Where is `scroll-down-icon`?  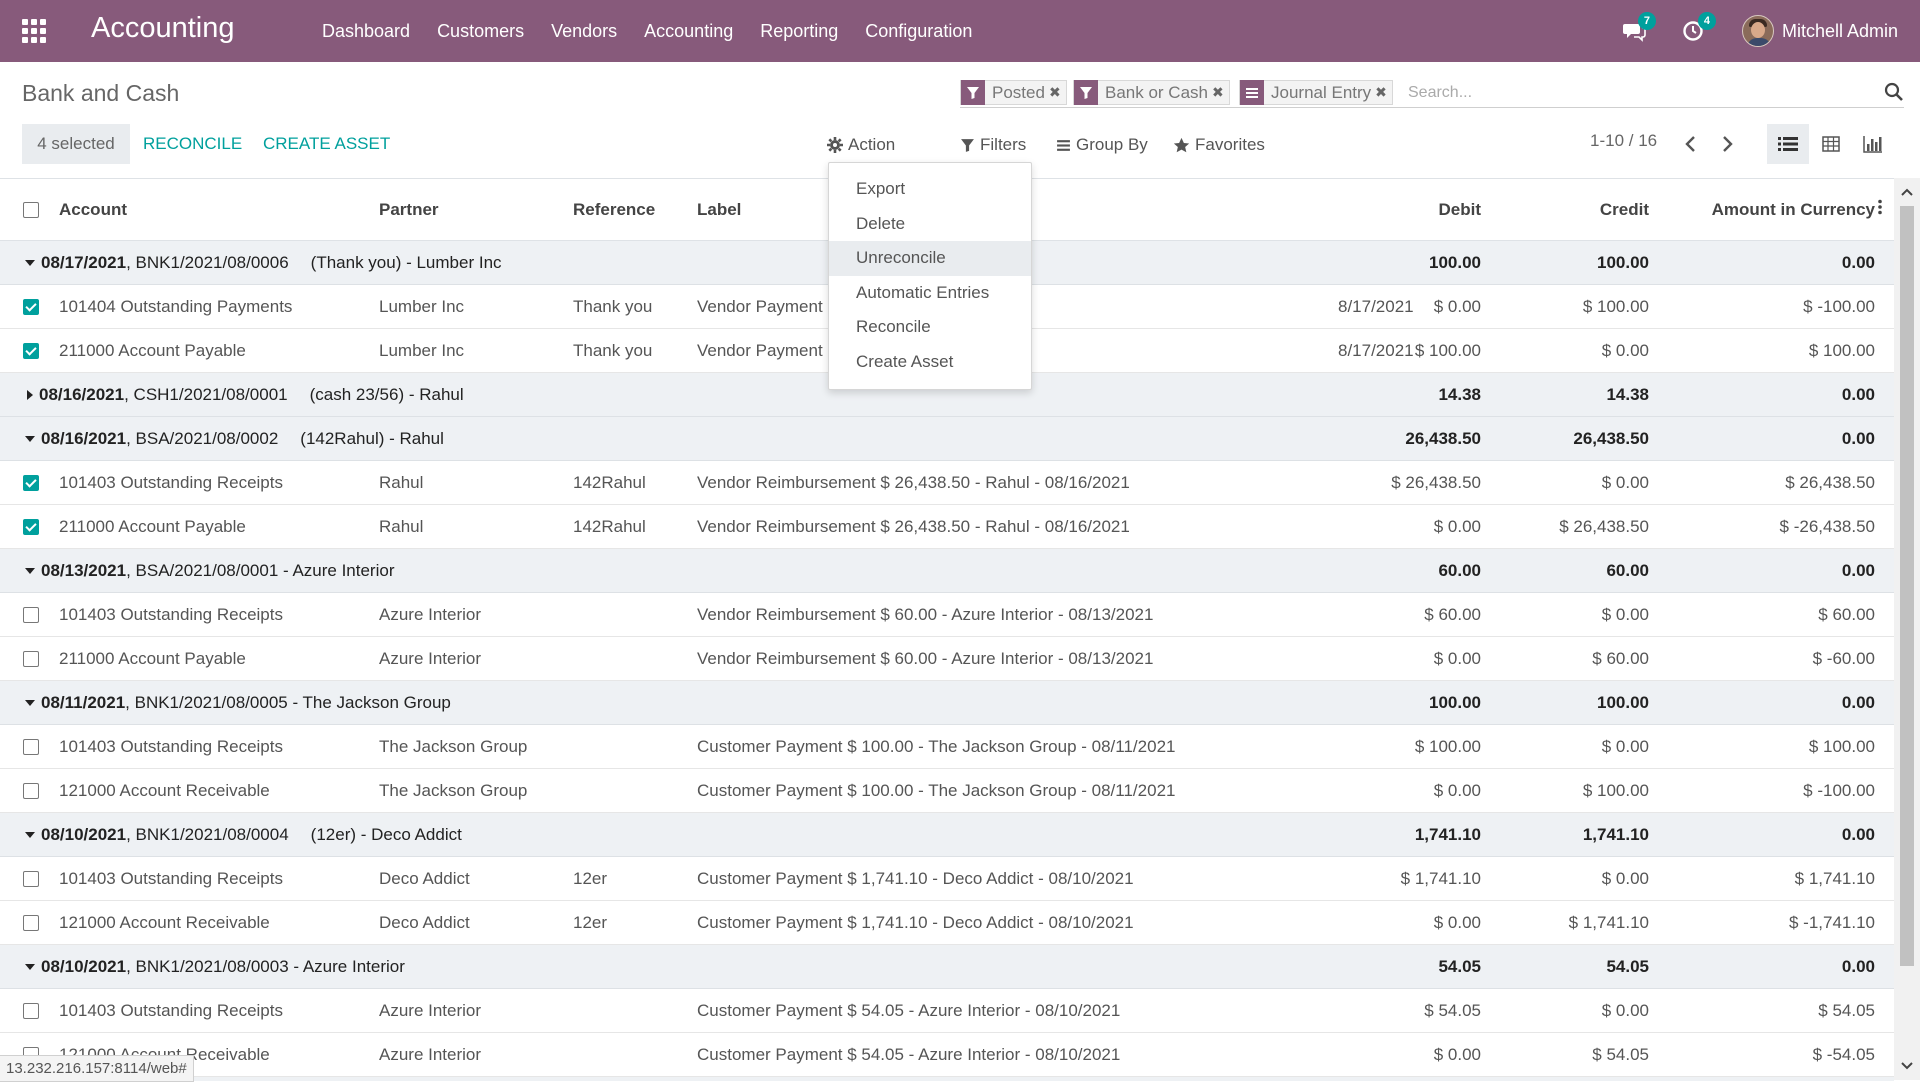
scroll-down-icon is located at coordinates (1907, 1066).